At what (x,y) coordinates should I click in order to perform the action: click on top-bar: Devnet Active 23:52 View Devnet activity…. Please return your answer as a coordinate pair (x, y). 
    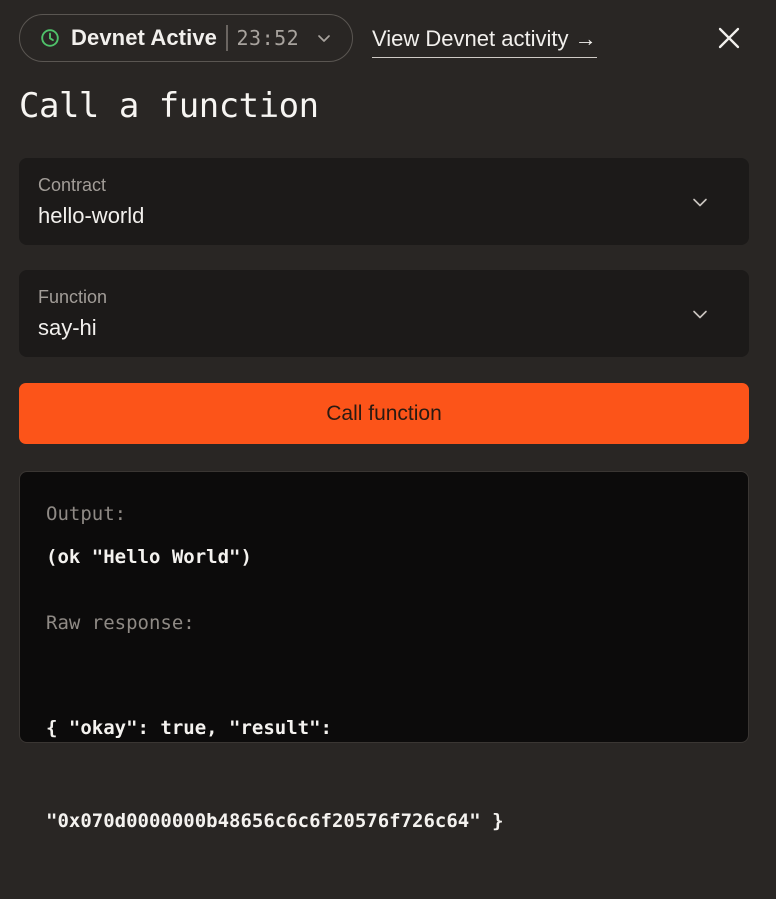
    Looking at the image, I should click on (389, 39).